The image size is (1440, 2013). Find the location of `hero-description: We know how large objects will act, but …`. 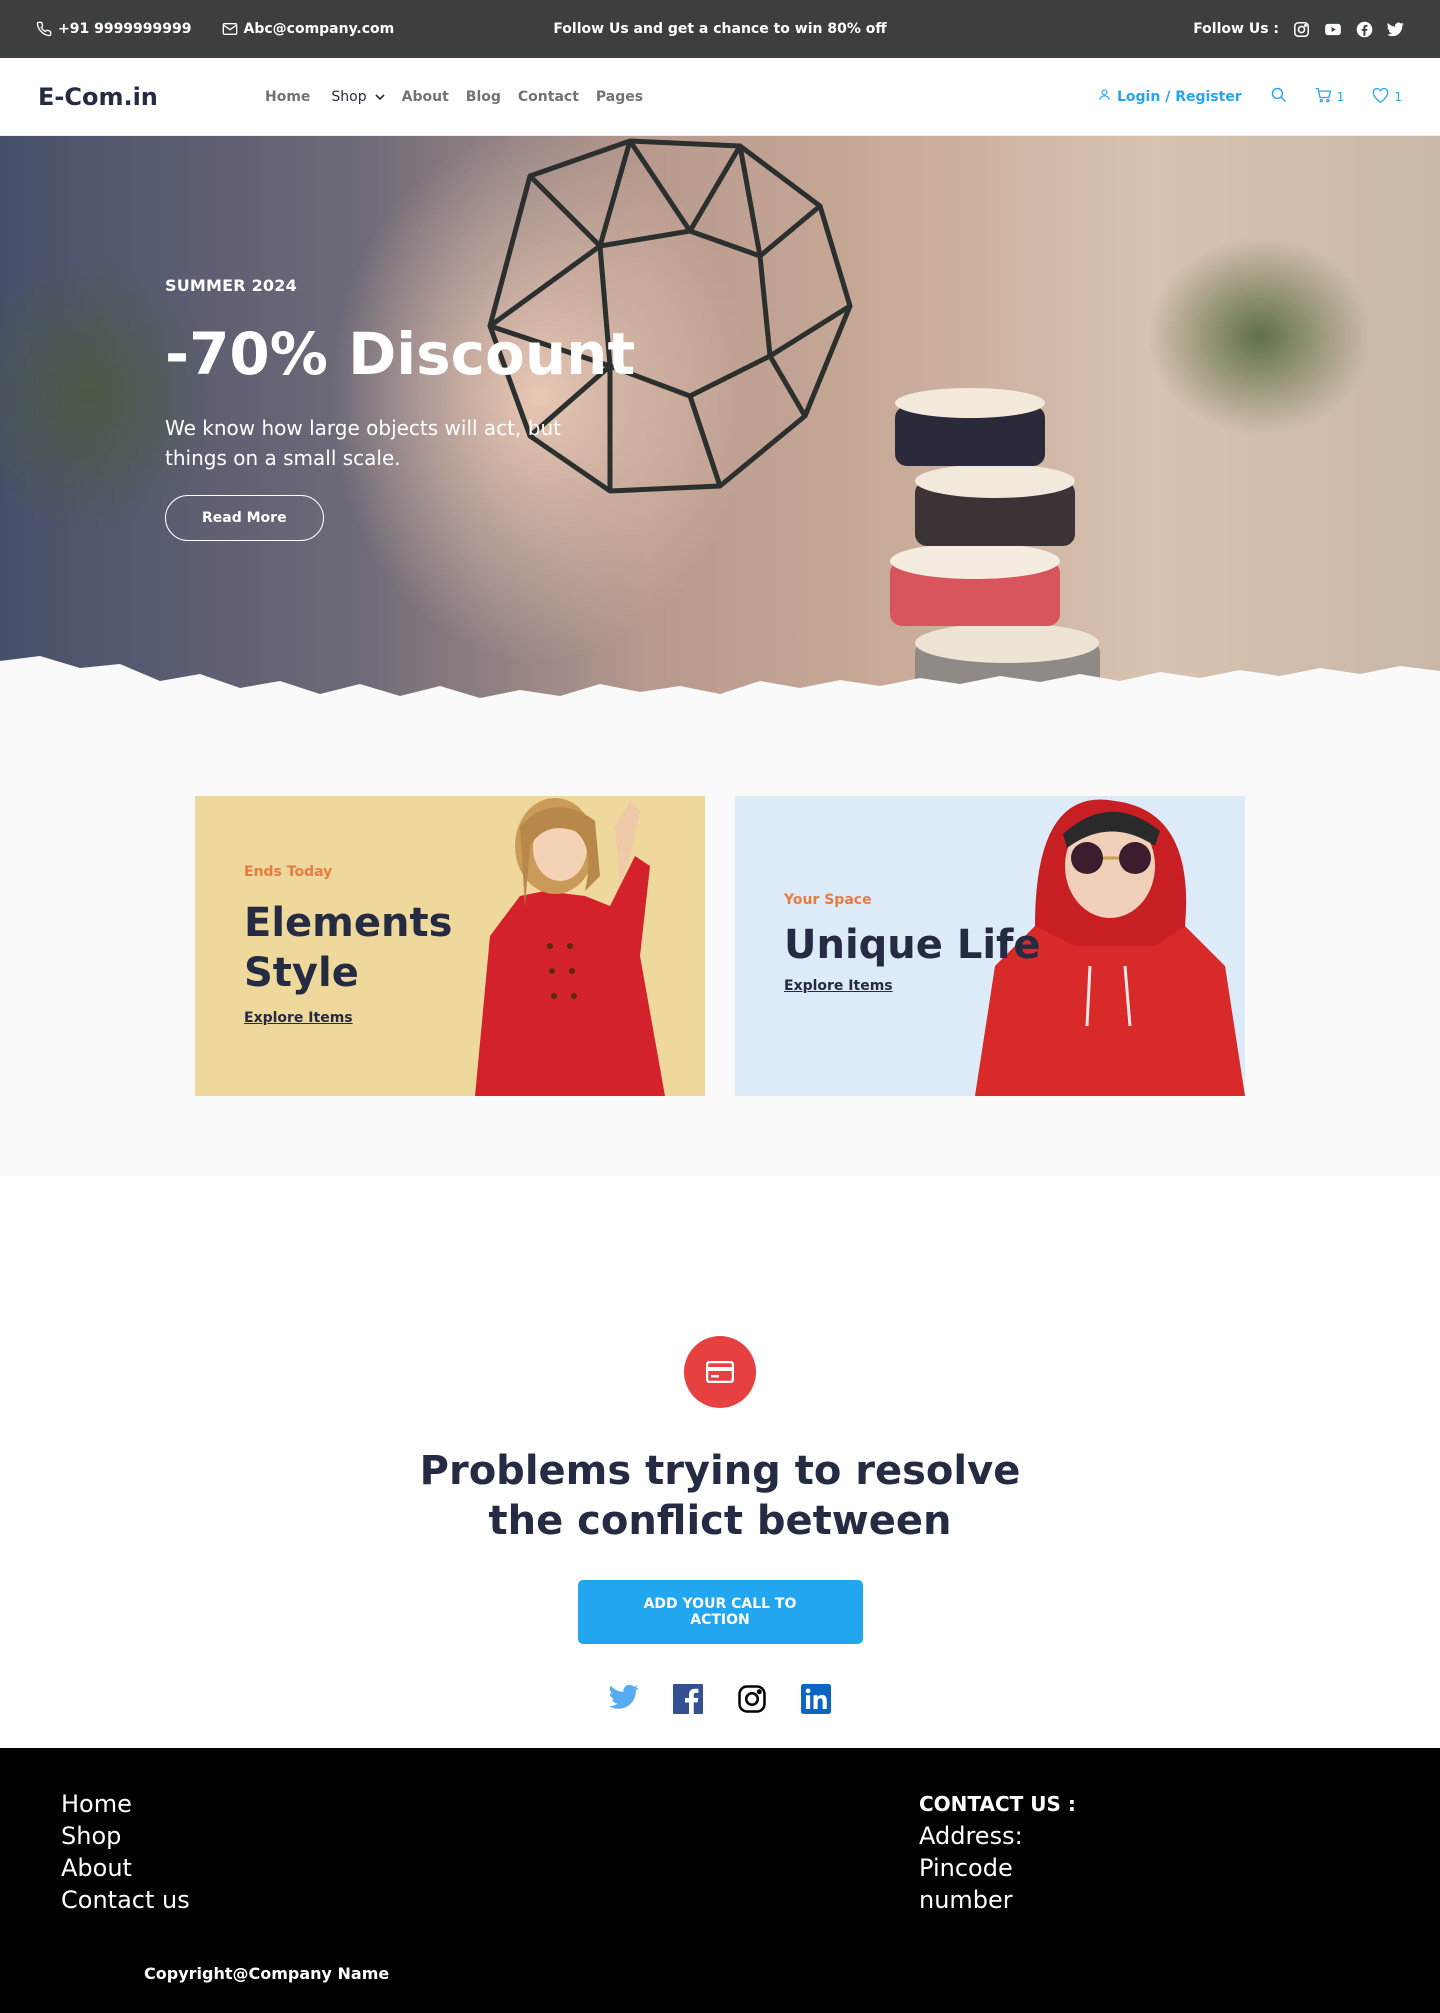

hero-description: We know how large objects will act, but … is located at coordinates (363, 442).